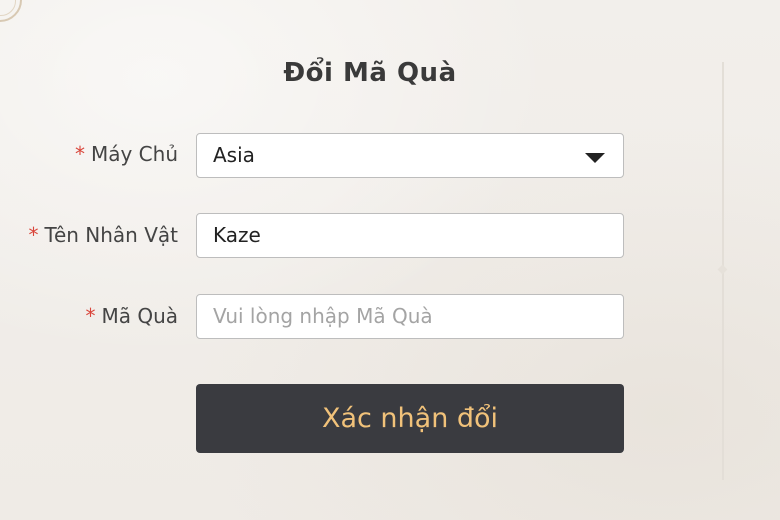 Image resolution: width=780 pixels, height=520 pixels. What do you see at coordinates (370, 73) in the screenshot?
I see `form-title: Đổi Mã Quà` at bounding box center [370, 73].